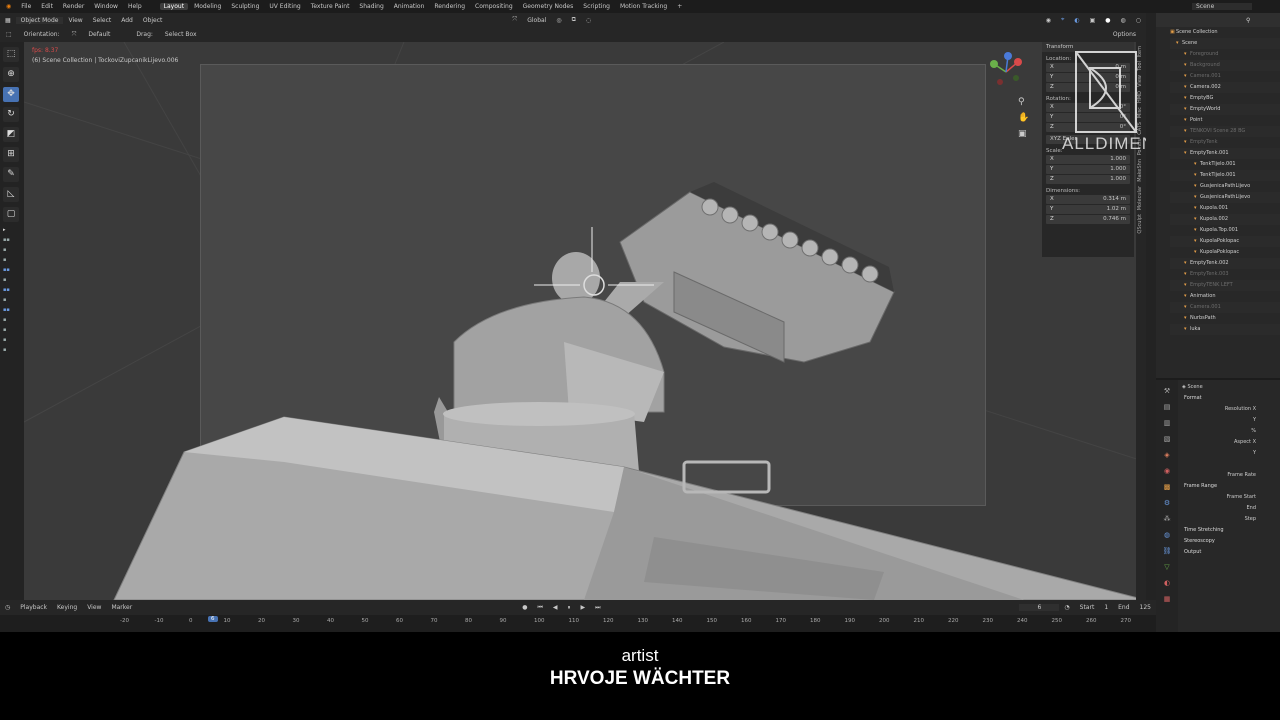 The width and height of the screenshot is (1280, 720). What do you see at coordinates (558, 20) in the screenshot?
I see `pivot-icon: ◎` at bounding box center [558, 20].